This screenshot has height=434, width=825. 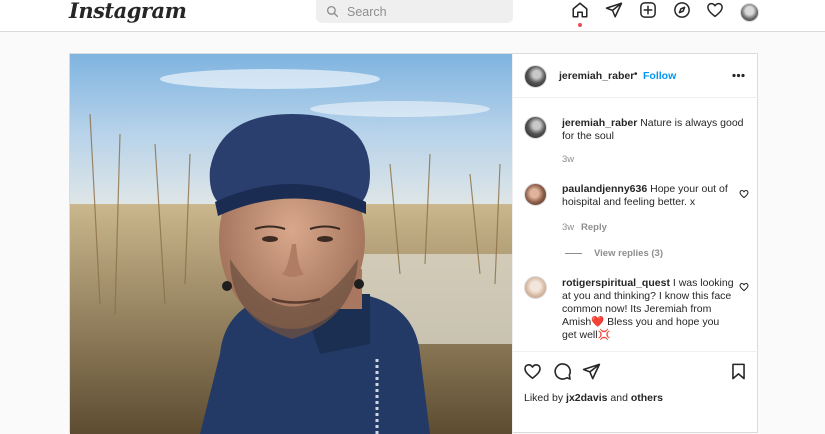 I want to click on direct-message-icon, so click(x=614, y=10).